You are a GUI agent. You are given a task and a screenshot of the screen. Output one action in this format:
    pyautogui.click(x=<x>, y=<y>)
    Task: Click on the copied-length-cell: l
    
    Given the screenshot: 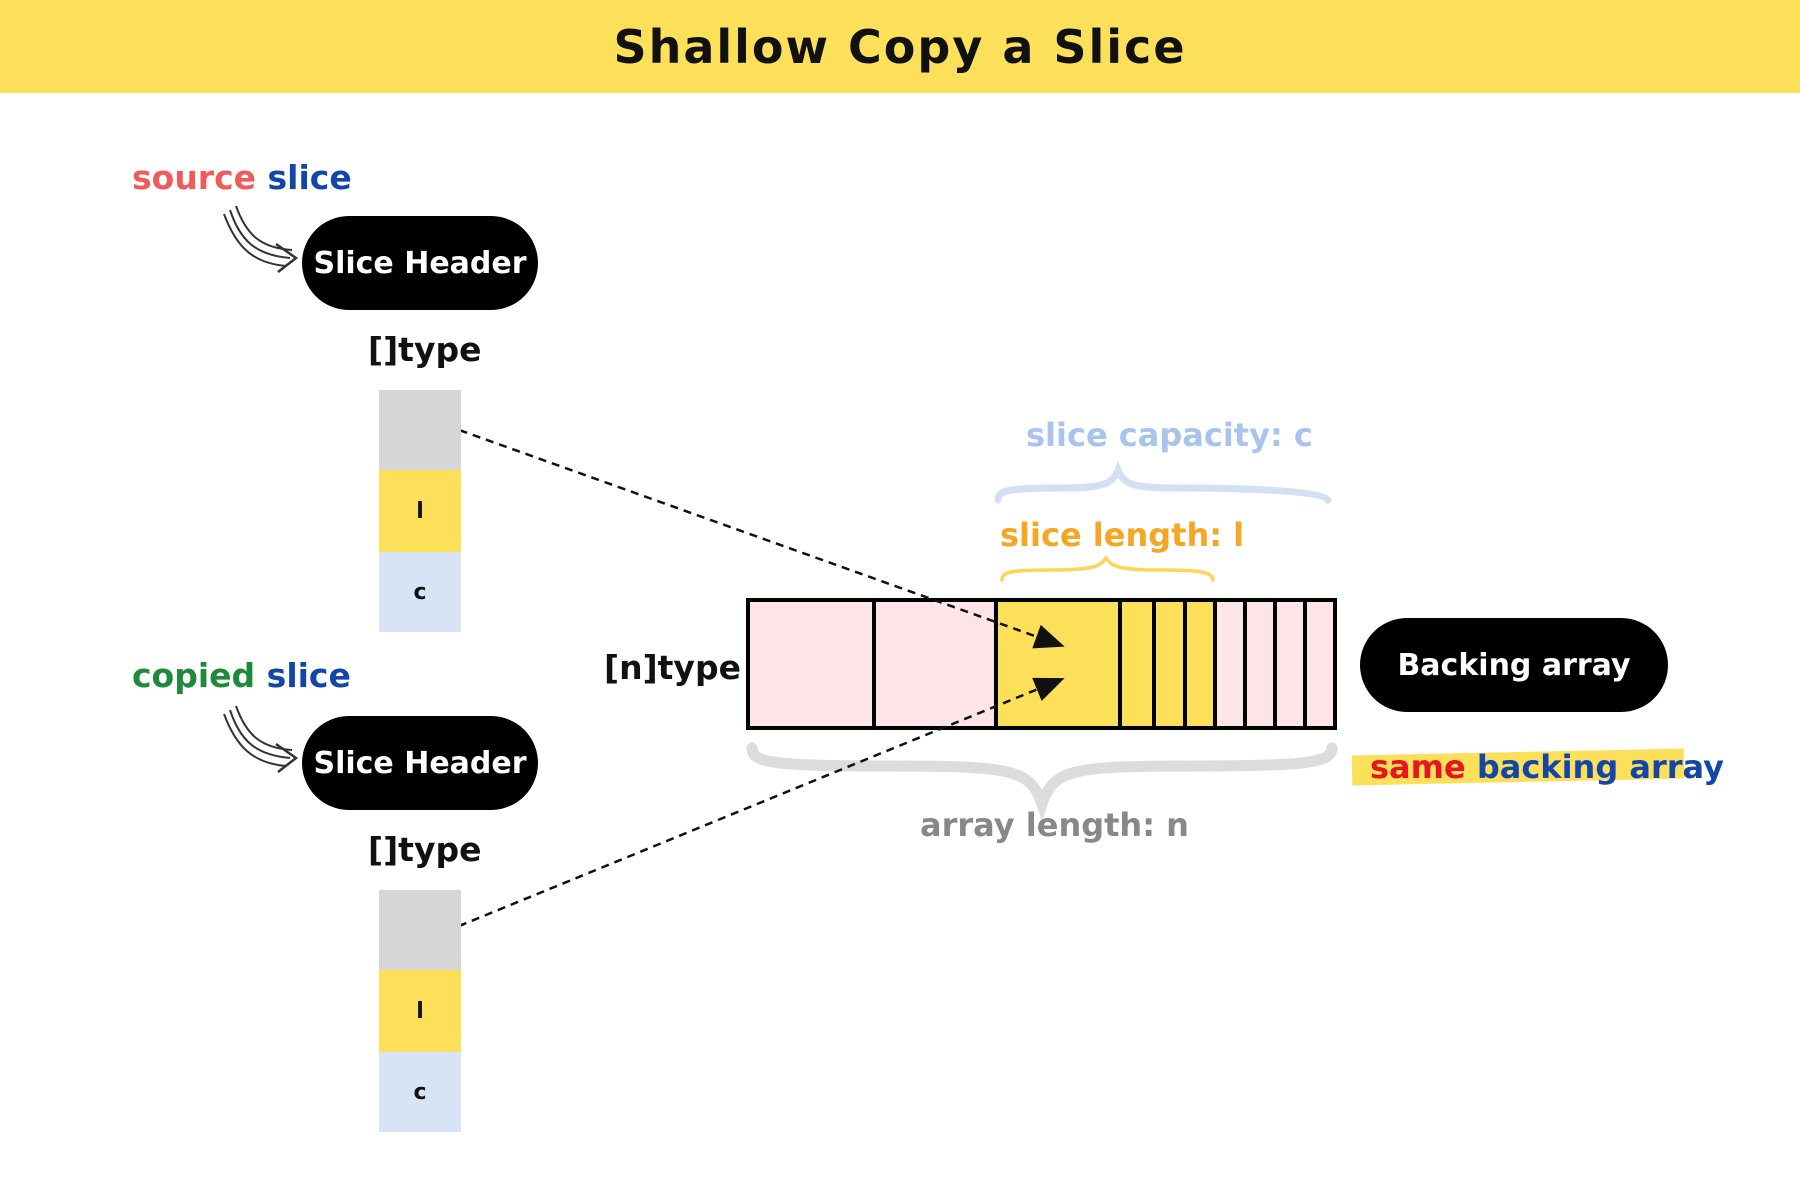 What is the action you would take?
    pyautogui.click(x=420, y=1011)
    